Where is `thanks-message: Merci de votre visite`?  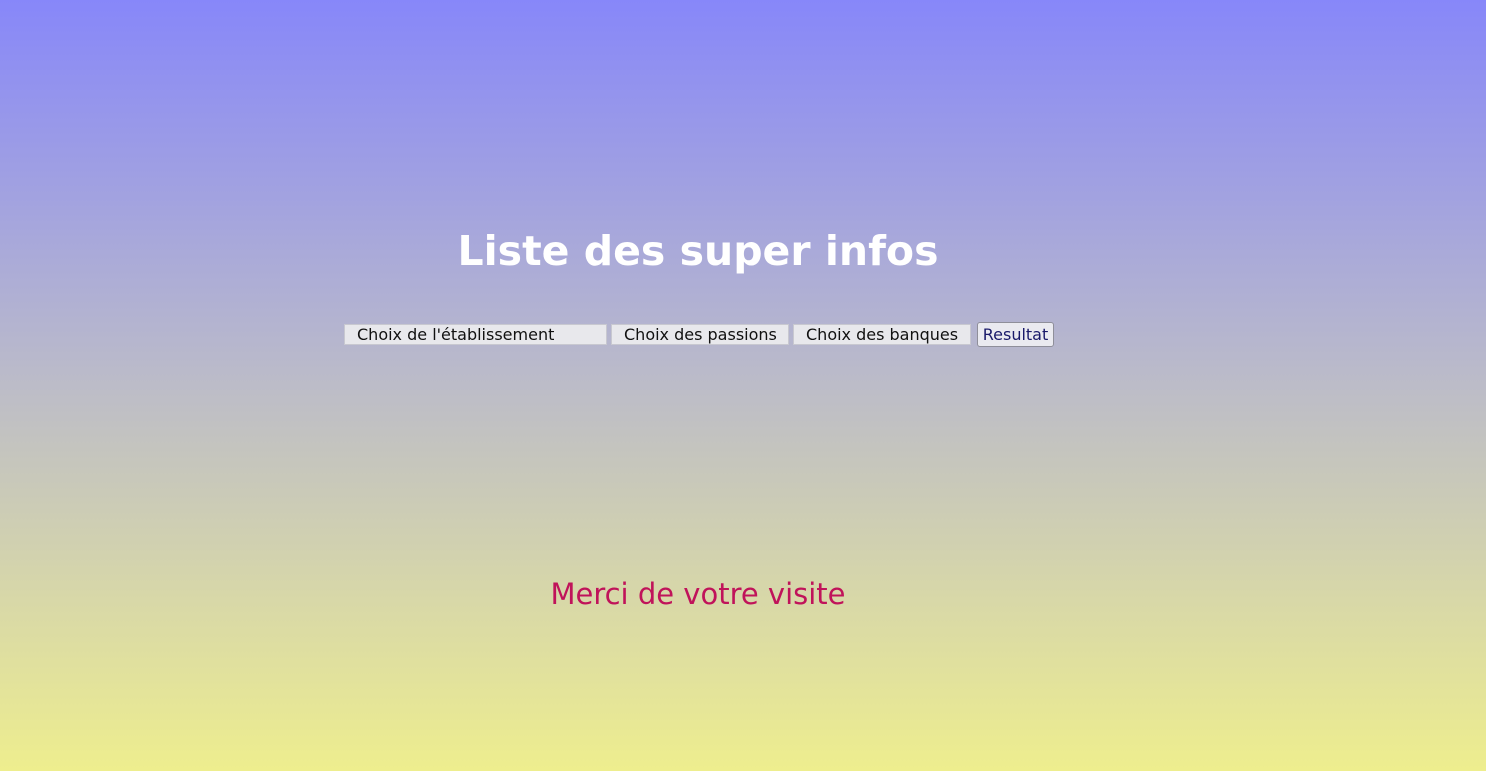
thanks-message: Merci de votre visite is located at coordinates (698, 594).